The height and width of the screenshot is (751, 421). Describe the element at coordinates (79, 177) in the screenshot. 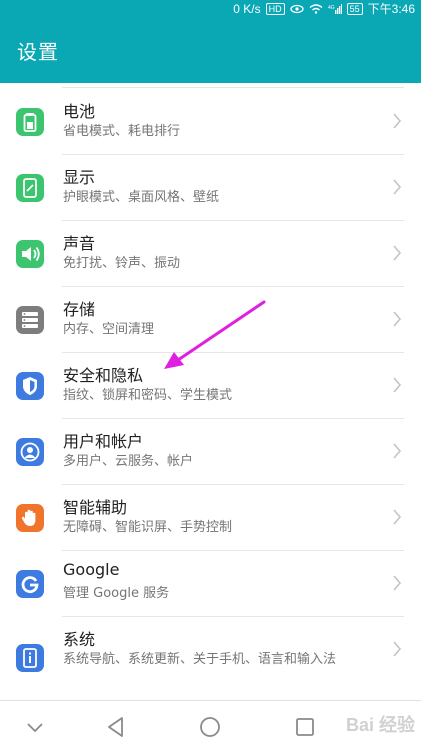

I see `item-title: 显示` at that location.